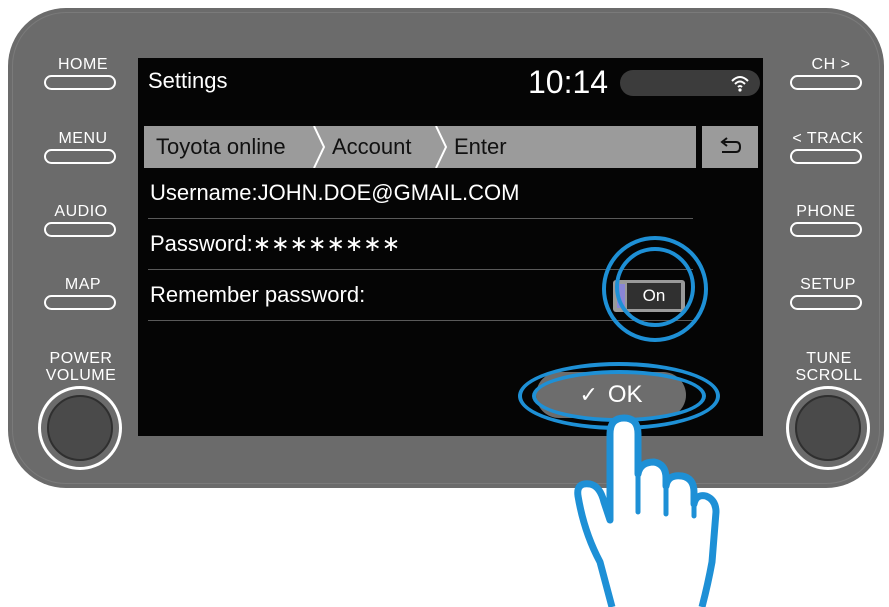  Describe the element at coordinates (83, 284) in the screenshot. I see `map-label: MAP` at that location.